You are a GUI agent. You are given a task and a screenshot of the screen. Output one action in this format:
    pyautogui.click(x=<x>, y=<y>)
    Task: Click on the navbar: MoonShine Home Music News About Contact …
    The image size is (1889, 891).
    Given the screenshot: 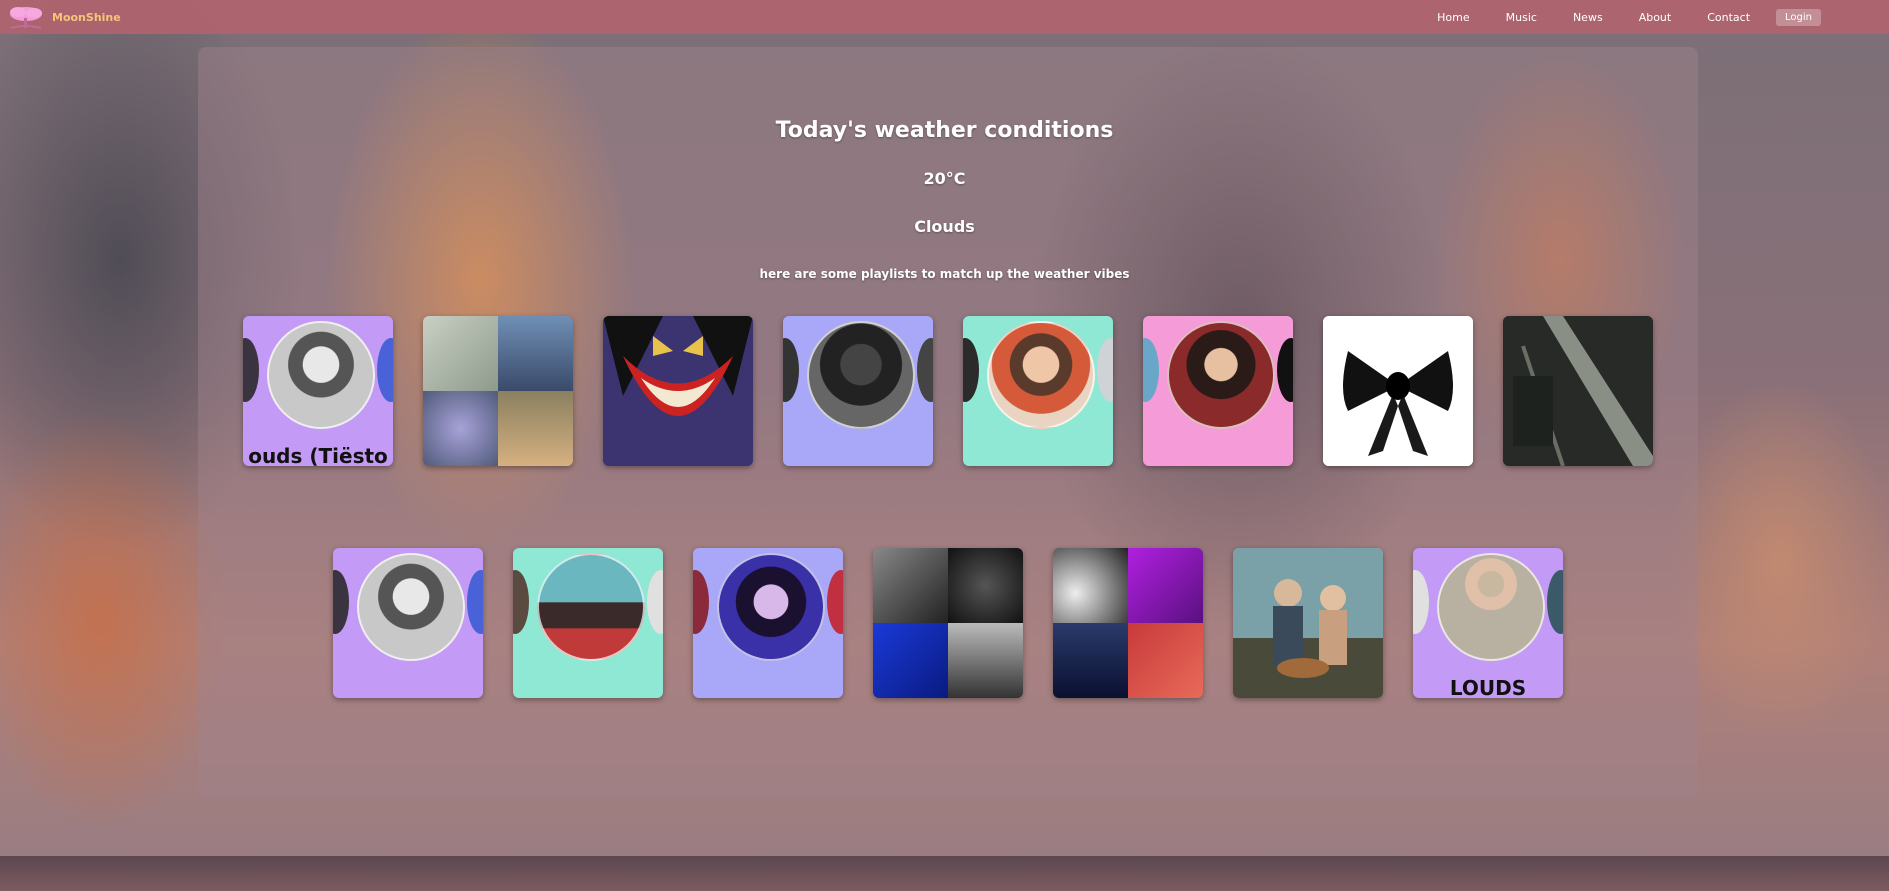 What is the action you would take?
    pyautogui.click(x=944, y=17)
    